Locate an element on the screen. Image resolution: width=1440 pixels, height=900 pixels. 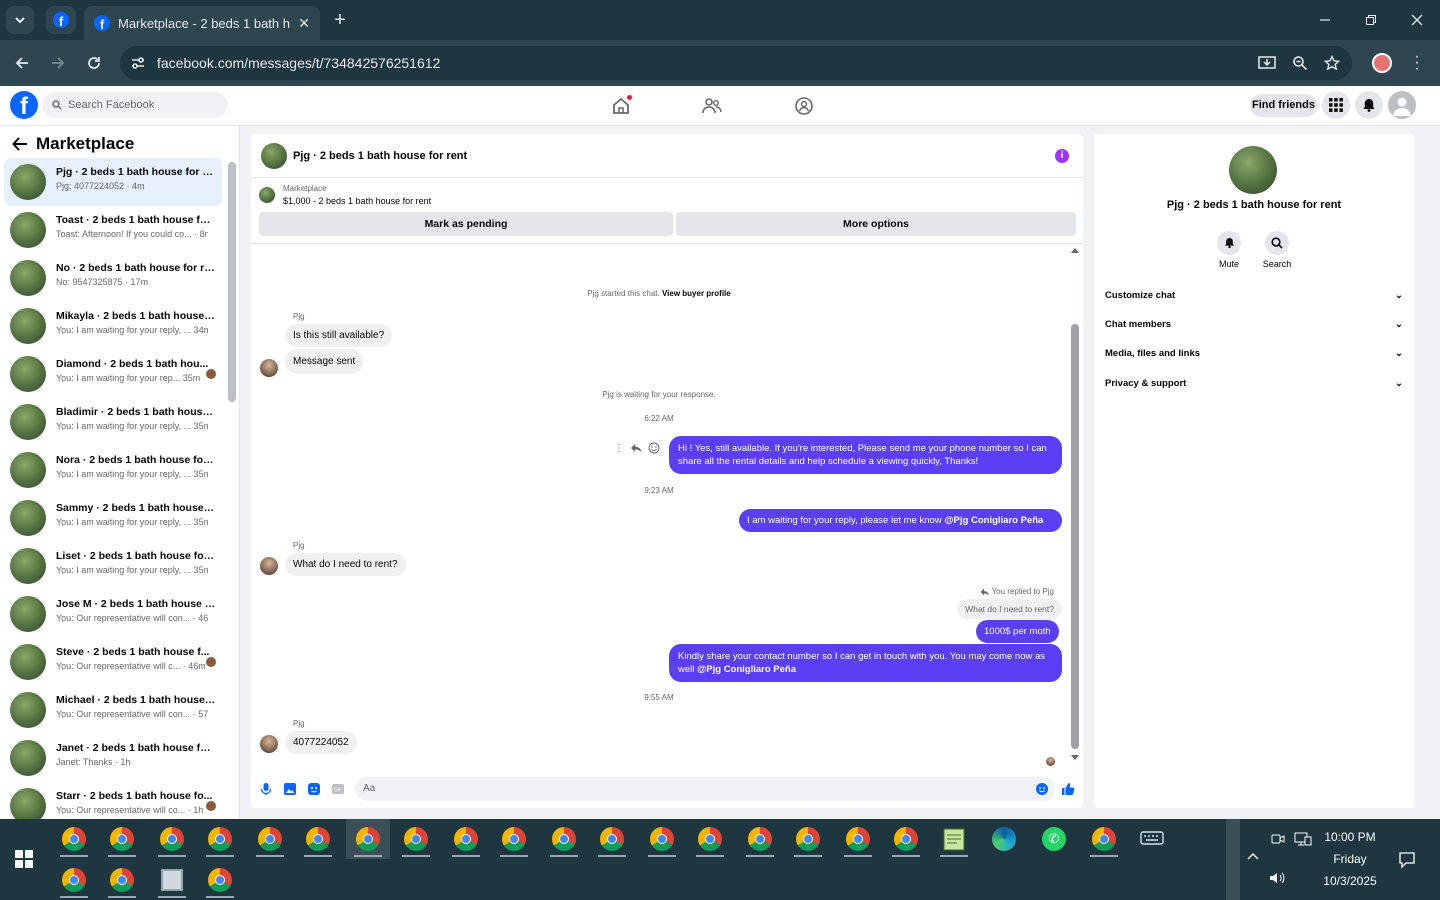
more-options-button: More options is located at coordinates (876, 224).